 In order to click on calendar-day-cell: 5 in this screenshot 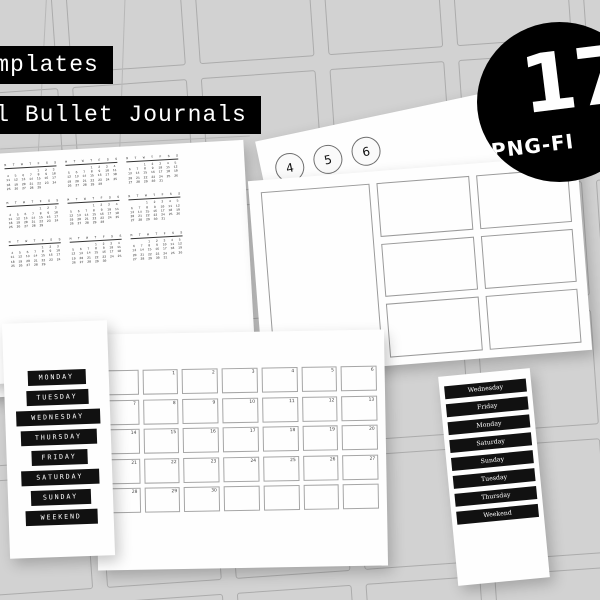, I will do `click(319, 379)`.